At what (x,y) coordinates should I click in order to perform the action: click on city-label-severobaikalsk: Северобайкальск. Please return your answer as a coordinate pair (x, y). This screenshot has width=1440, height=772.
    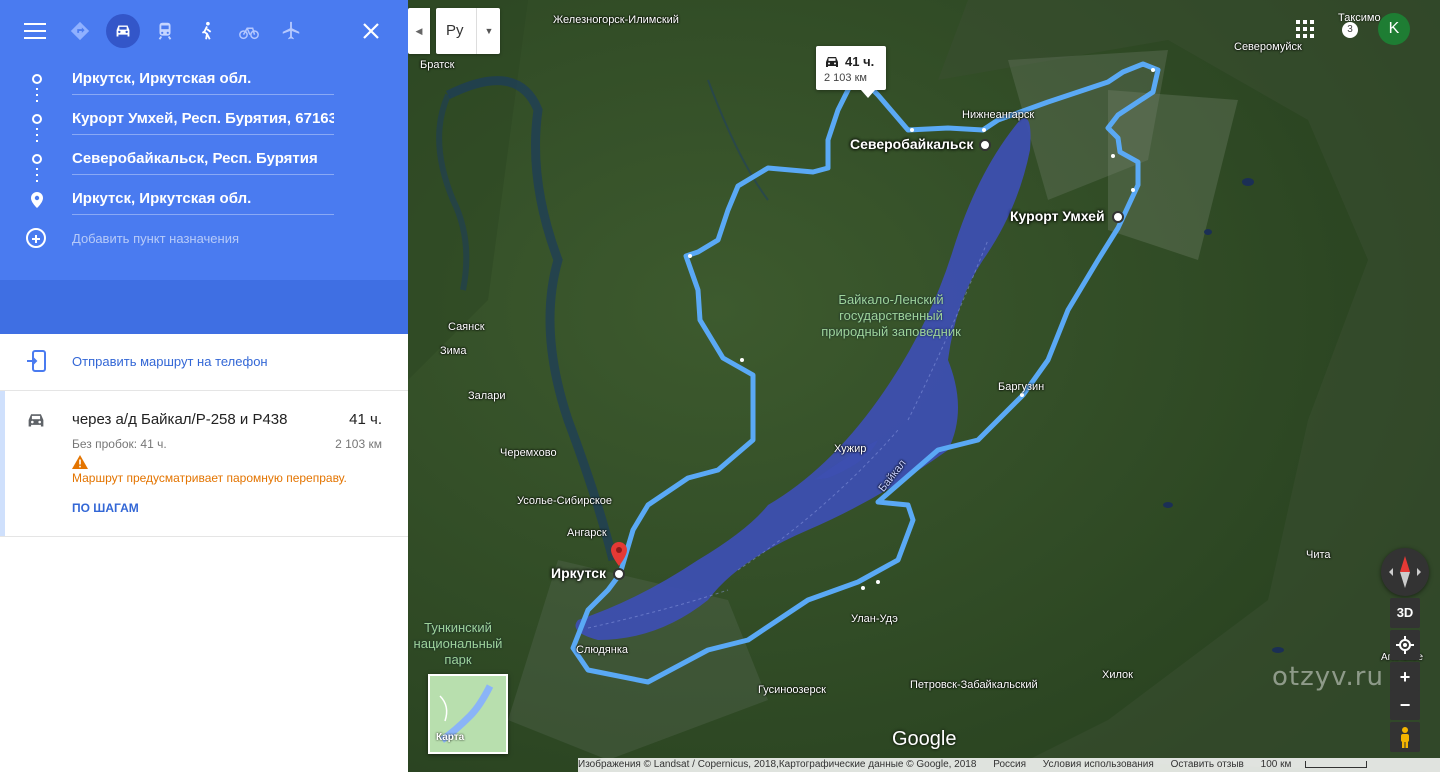
    Looking at the image, I should click on (911, 144).